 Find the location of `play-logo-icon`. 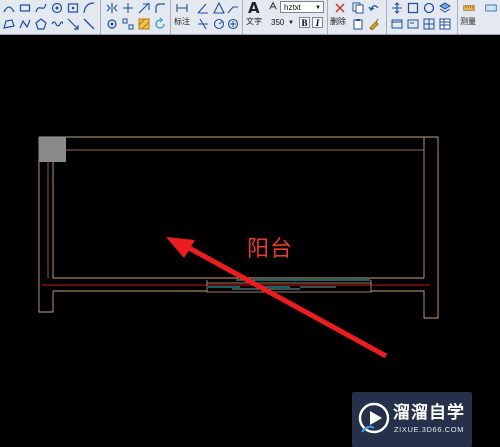

play-logo-icon is located at coordinates (374, 418).